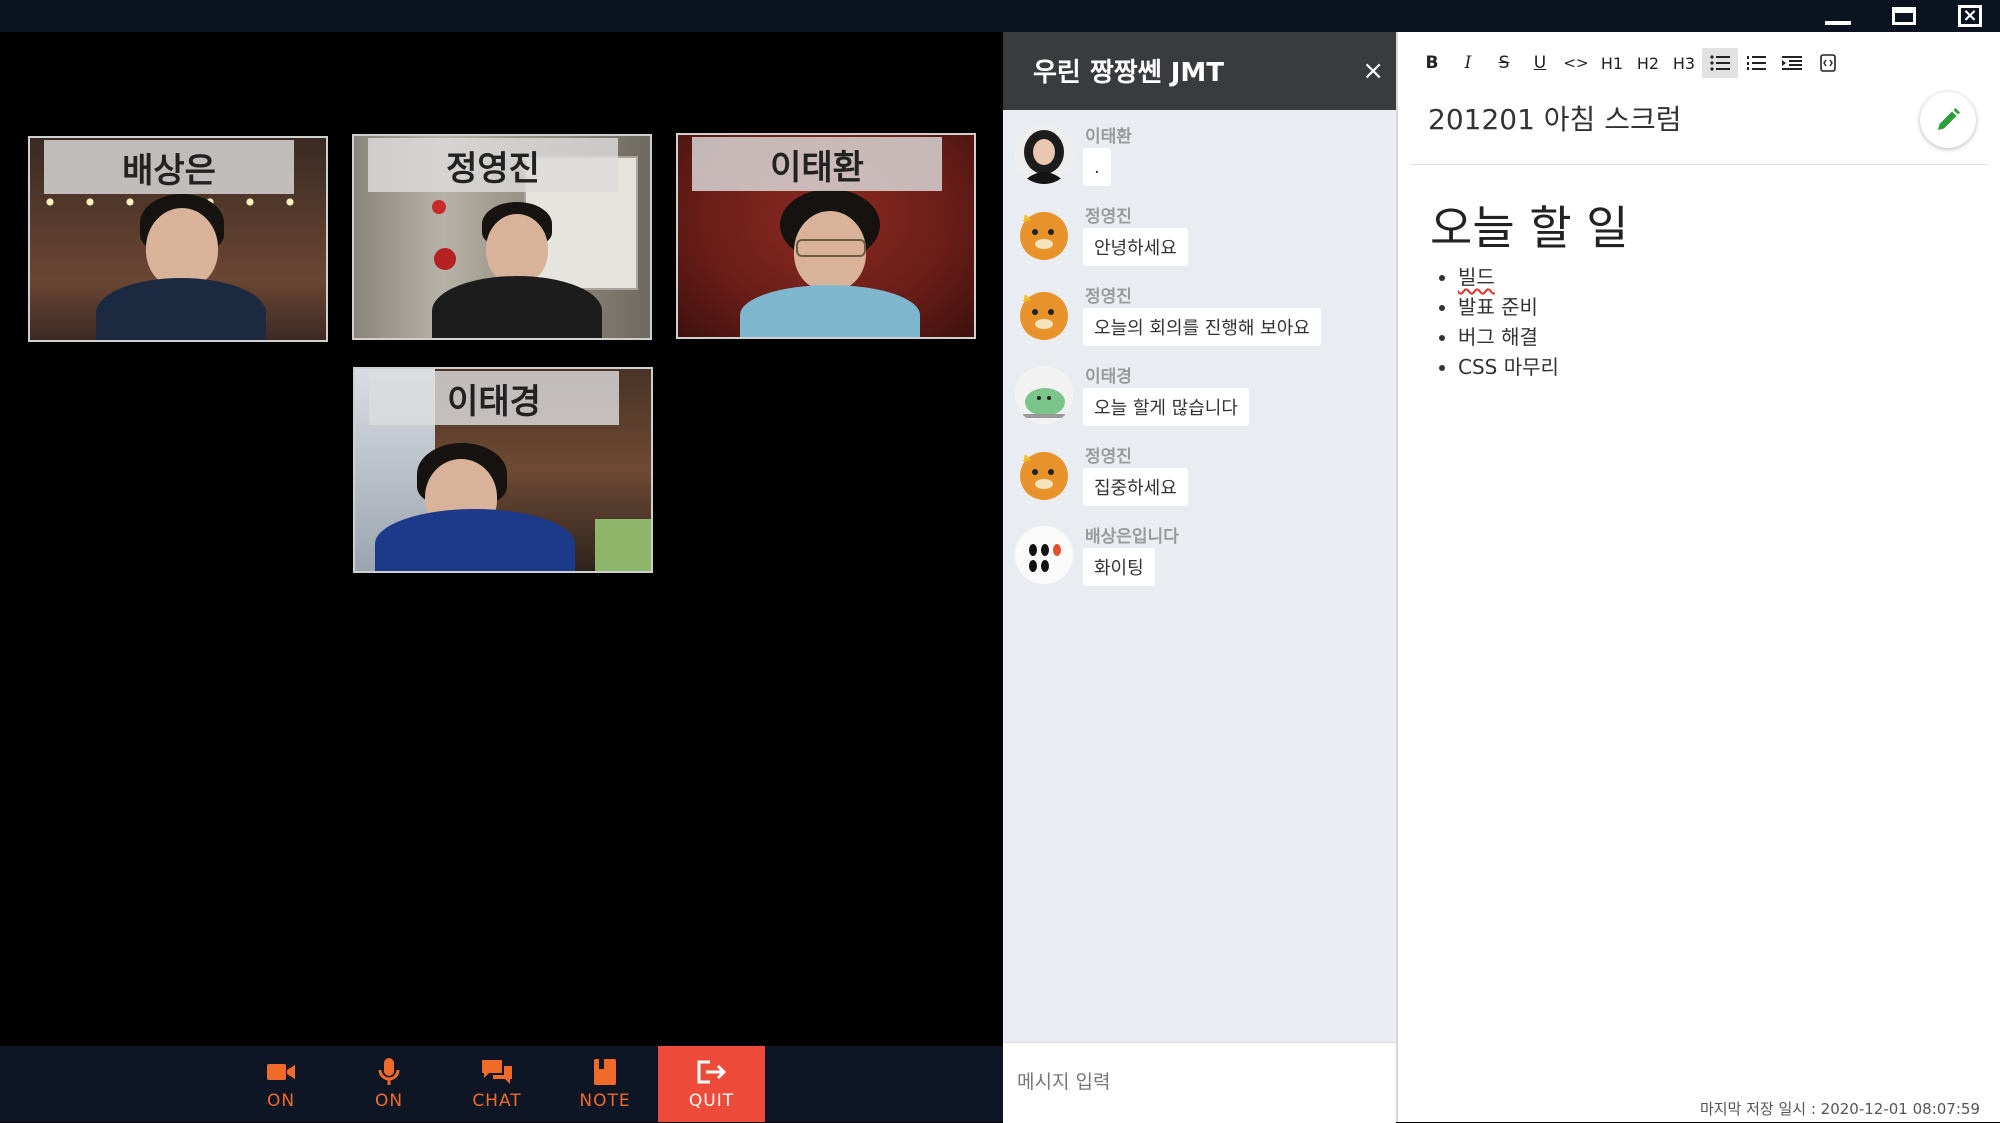  What do you see at coordinates (1201, 238) in the screenshot?
I see `chat-message: 정영진 안녕하세요` at bounding box center [1201, 238].